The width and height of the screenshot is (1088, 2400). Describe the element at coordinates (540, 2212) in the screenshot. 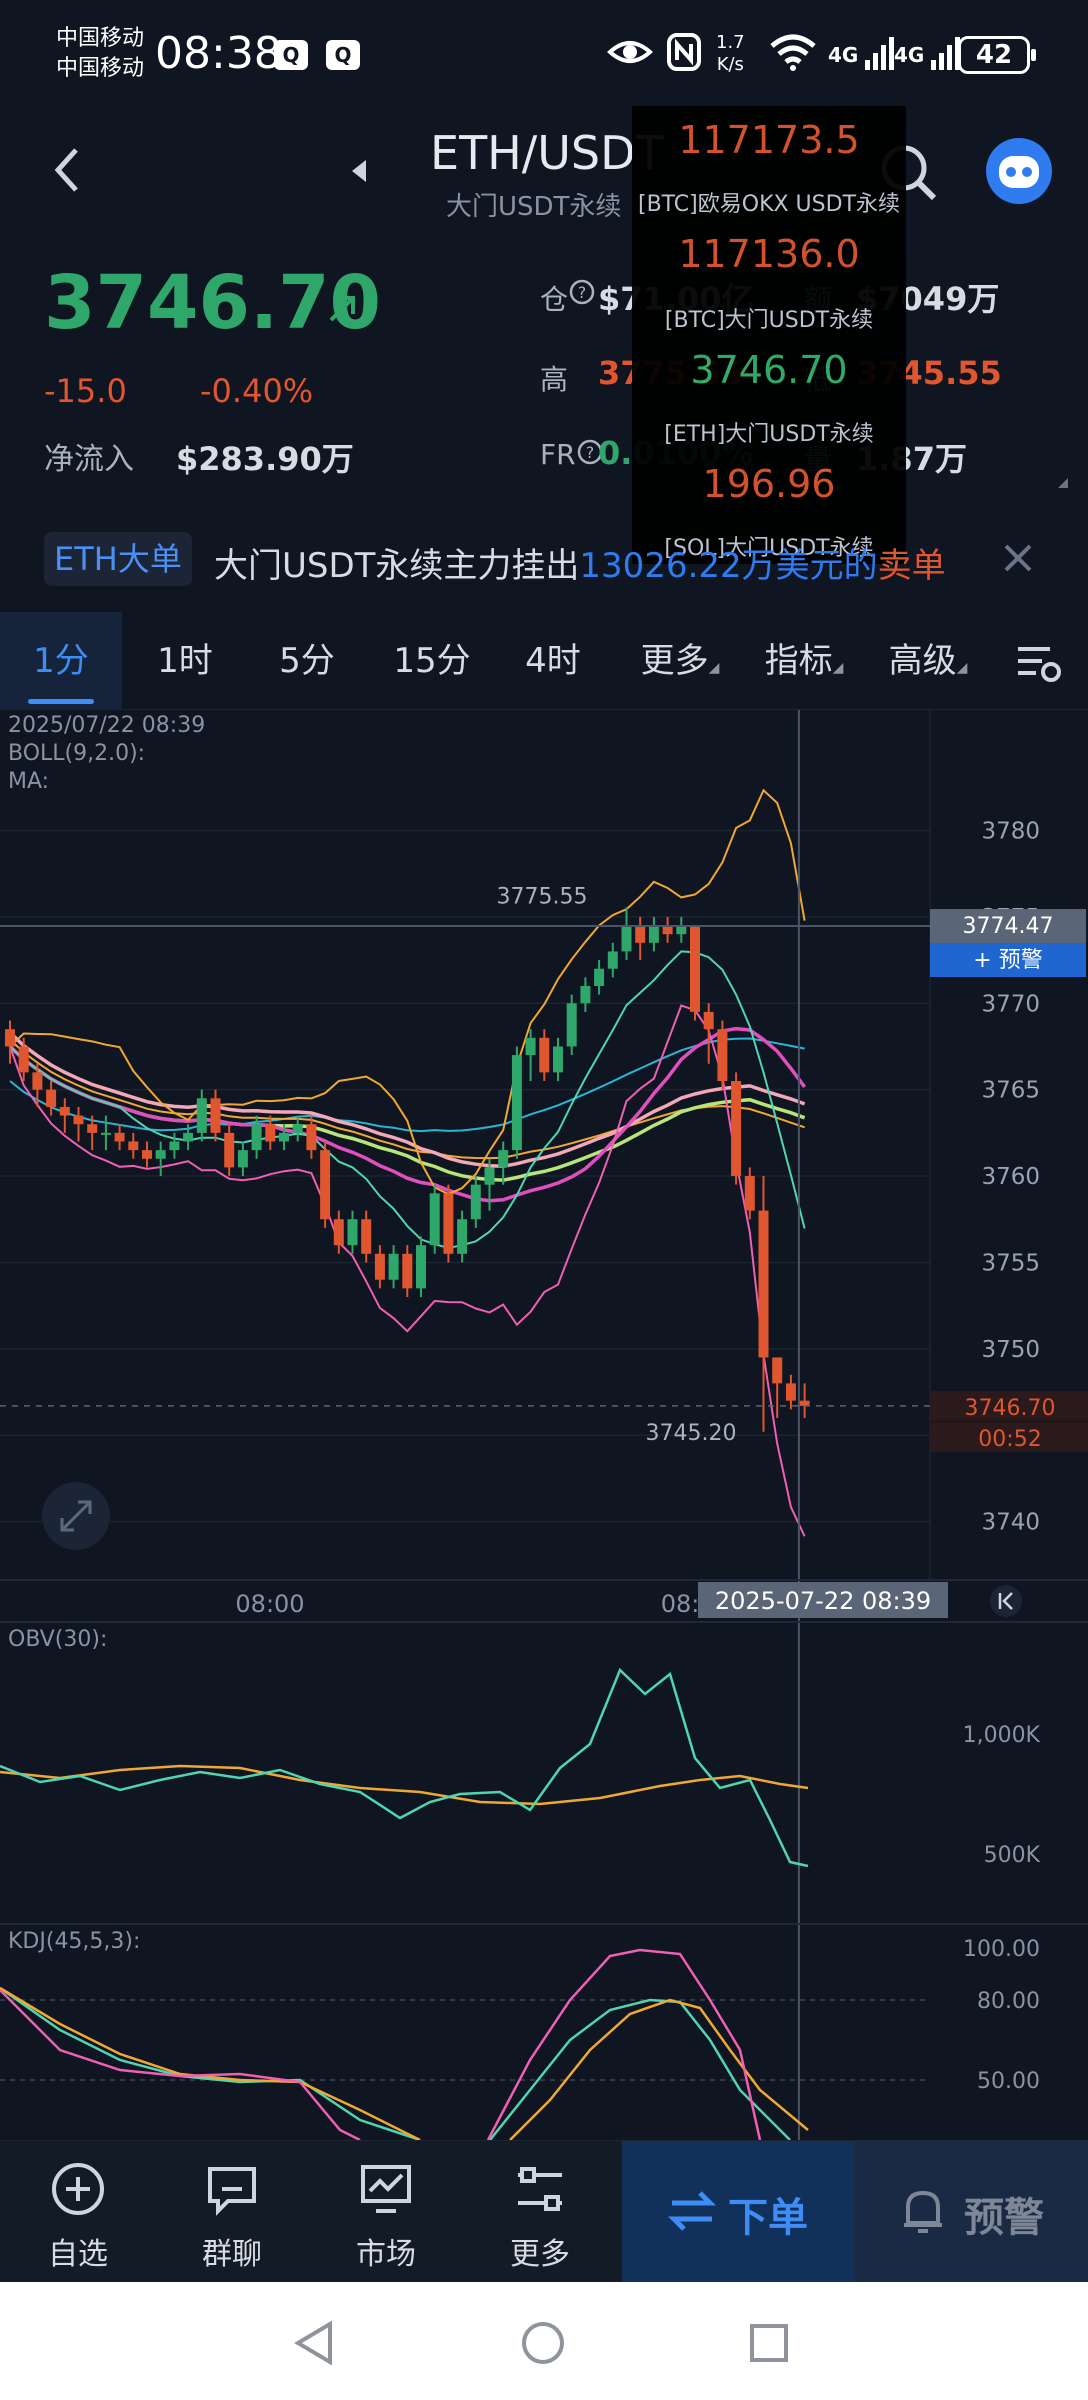

I see `nav-more: 更多` at that location.